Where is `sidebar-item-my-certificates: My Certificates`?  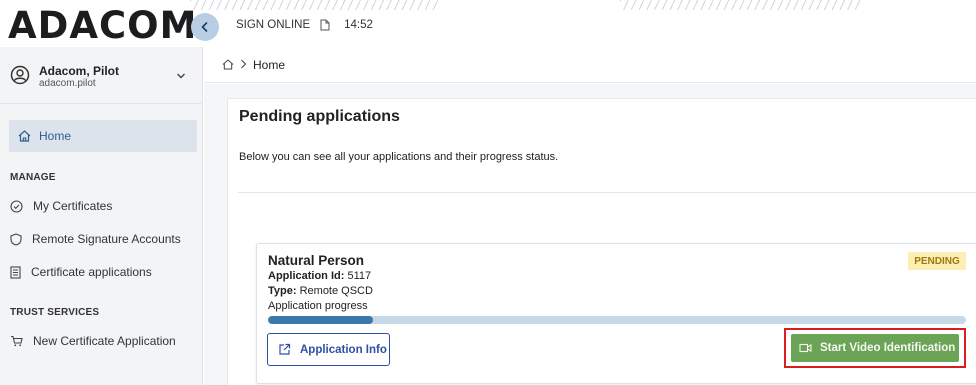
sidebar-item-my-certificates: My Certificates is located at coordinates (105, 206).